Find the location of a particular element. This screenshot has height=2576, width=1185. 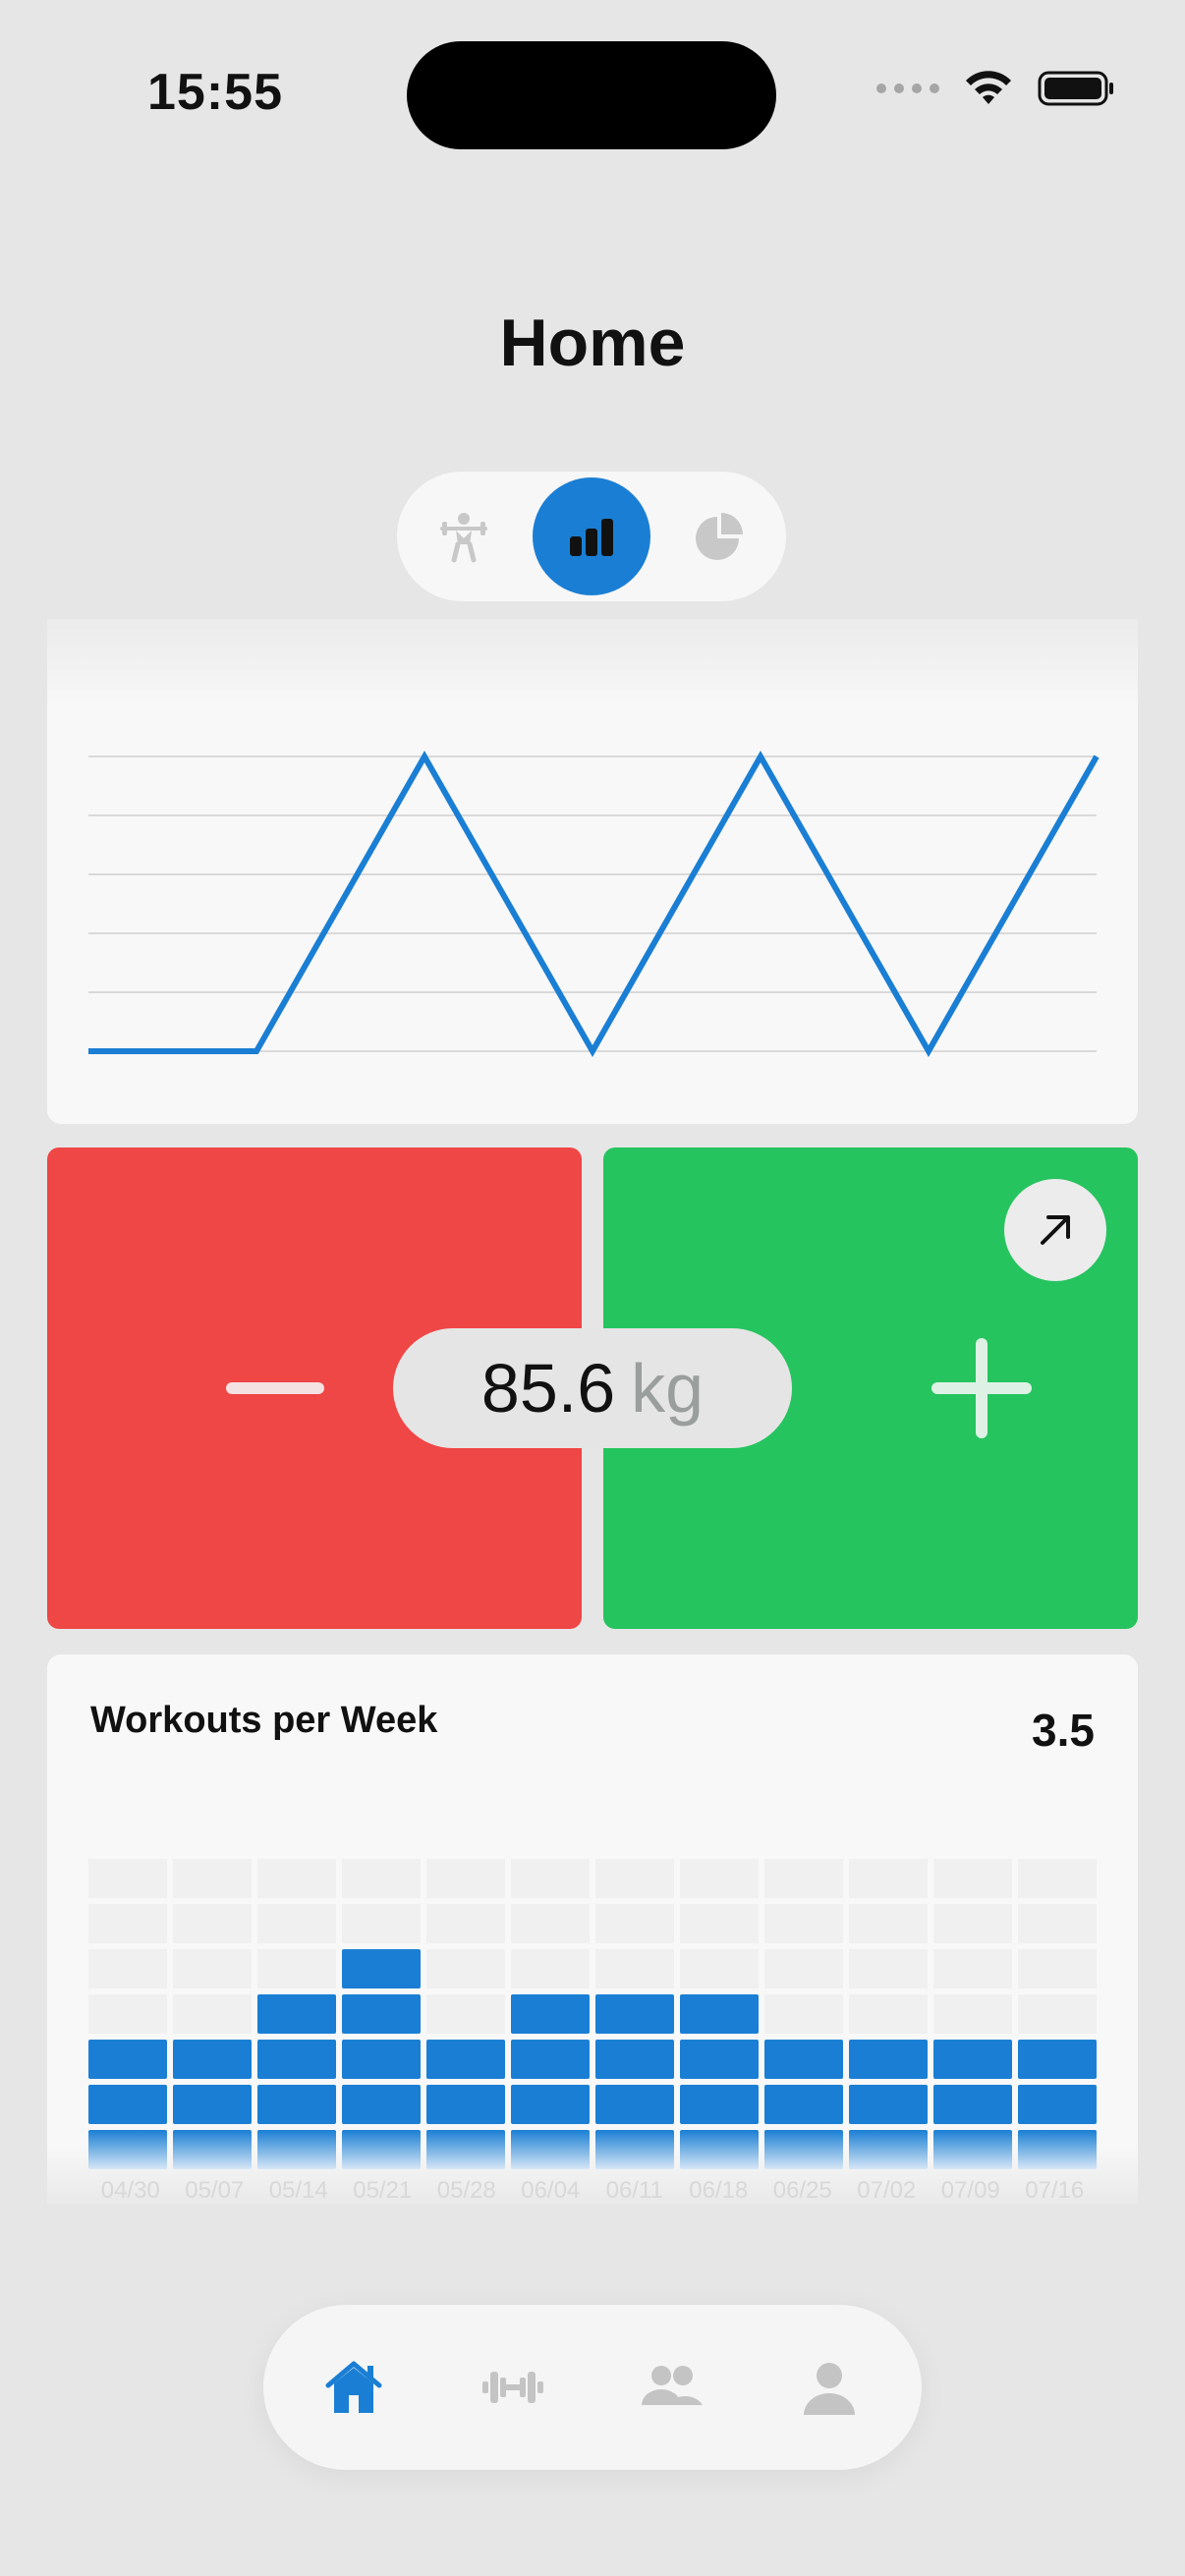

friends-icon is located at coordinates (672, 2385).